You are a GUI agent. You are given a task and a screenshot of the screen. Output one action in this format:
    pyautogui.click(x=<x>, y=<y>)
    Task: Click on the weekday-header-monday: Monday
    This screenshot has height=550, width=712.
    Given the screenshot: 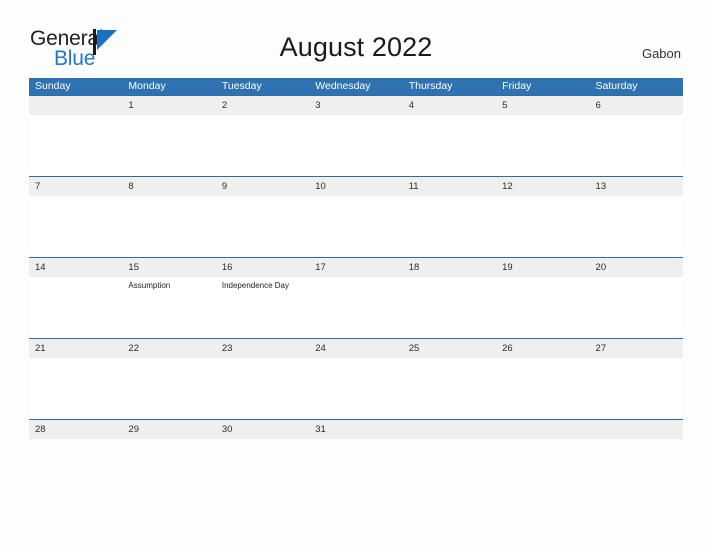 What is the action you would take?
    pyautogui.click(x=147, y=86)
    